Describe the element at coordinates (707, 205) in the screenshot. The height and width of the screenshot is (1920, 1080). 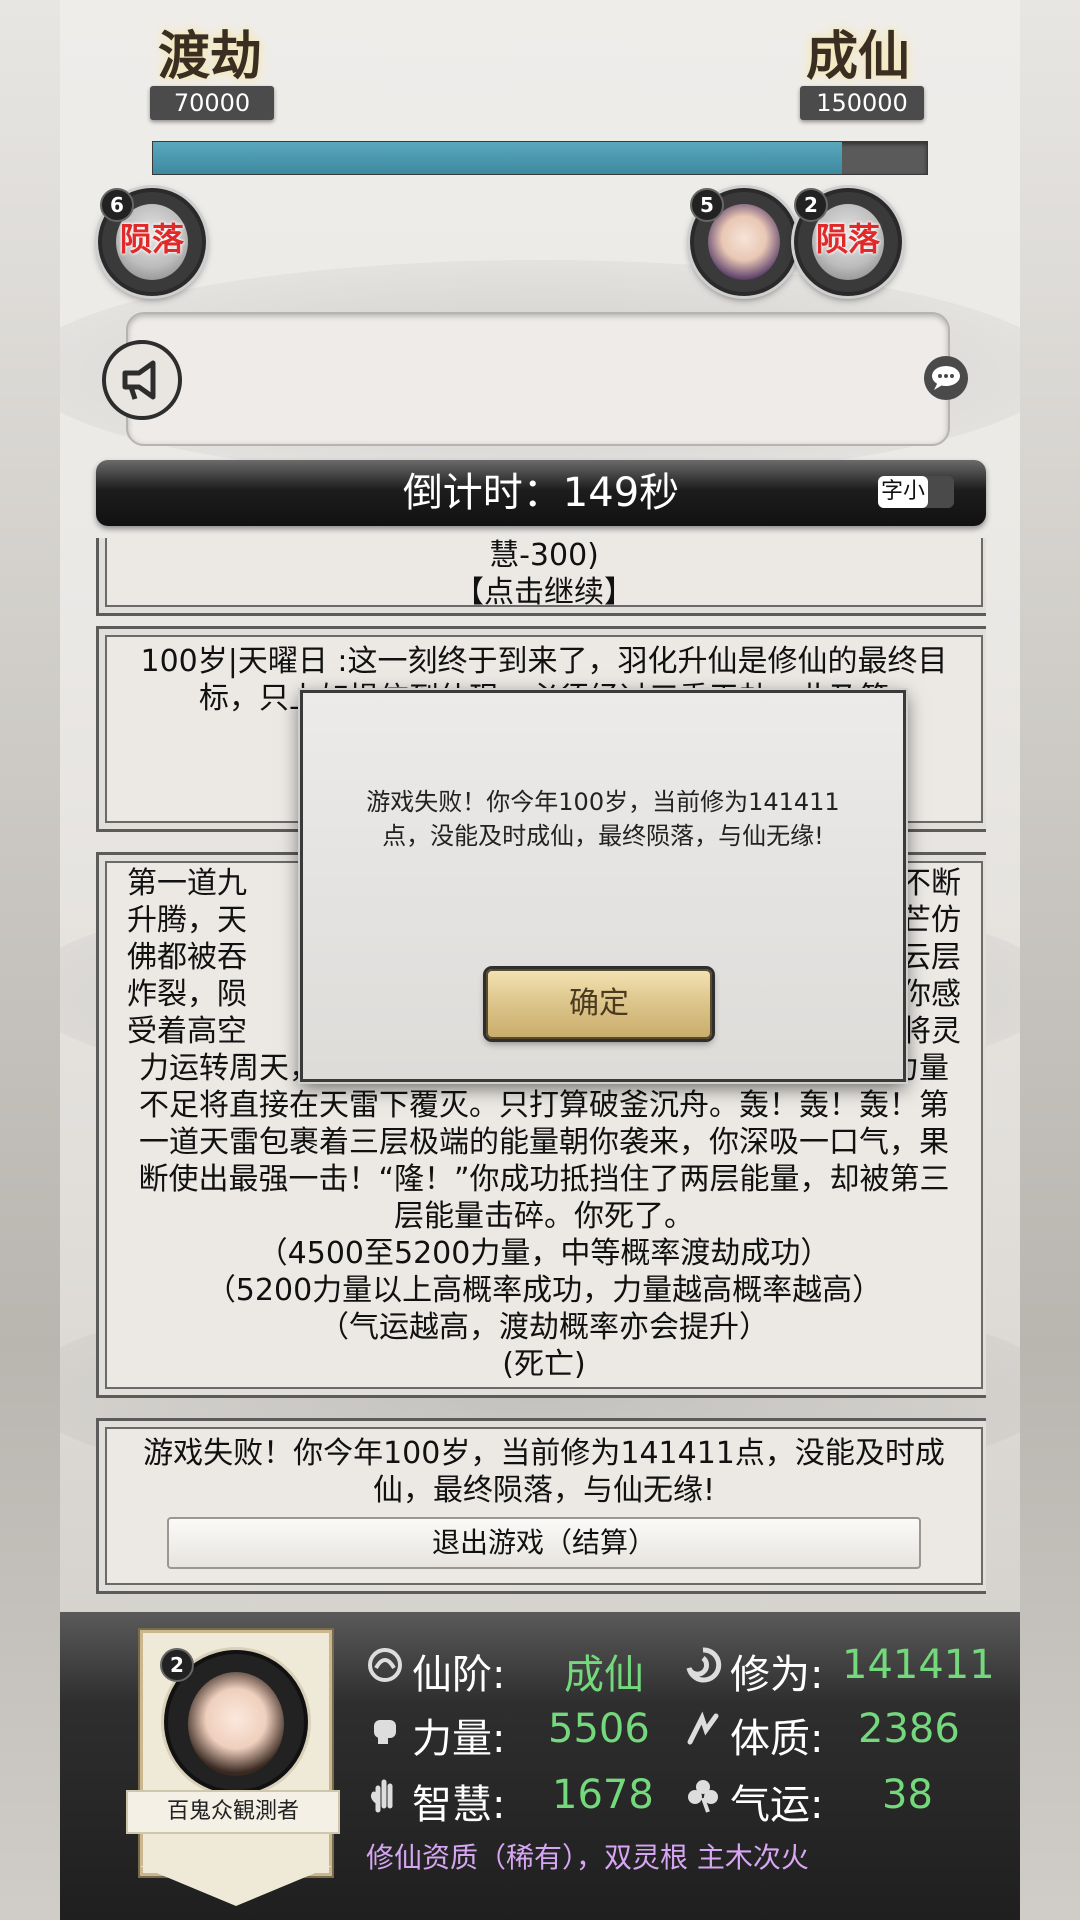
I see `player-count-badge: 5` at that location.